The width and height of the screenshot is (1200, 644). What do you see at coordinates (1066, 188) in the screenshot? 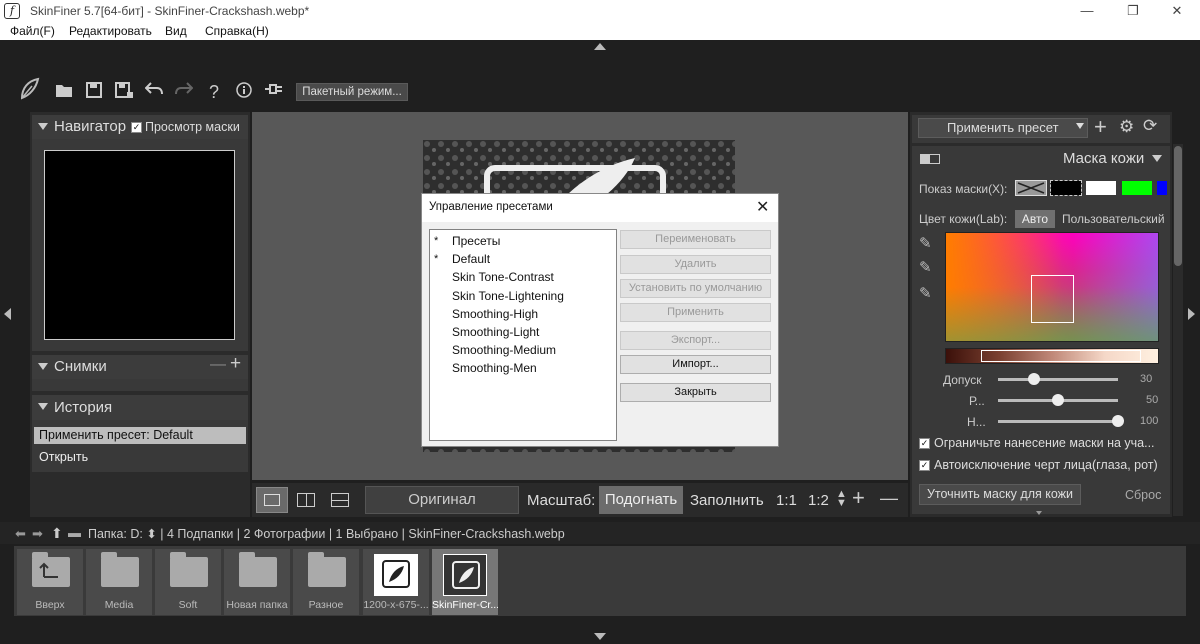
I see `mask-black-swatch` at bounding box center [1066, 188].